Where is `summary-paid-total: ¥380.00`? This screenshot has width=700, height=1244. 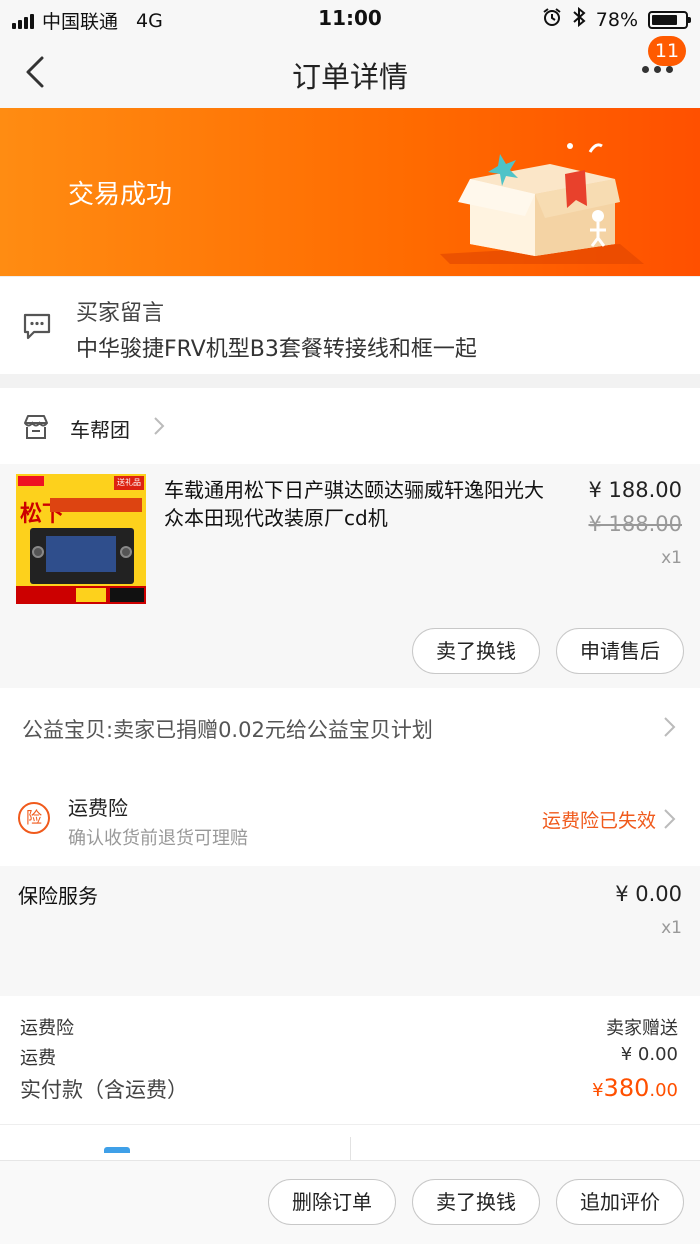
summary-paid-total: ¥380.00 is located at coordinates (635, 1089).